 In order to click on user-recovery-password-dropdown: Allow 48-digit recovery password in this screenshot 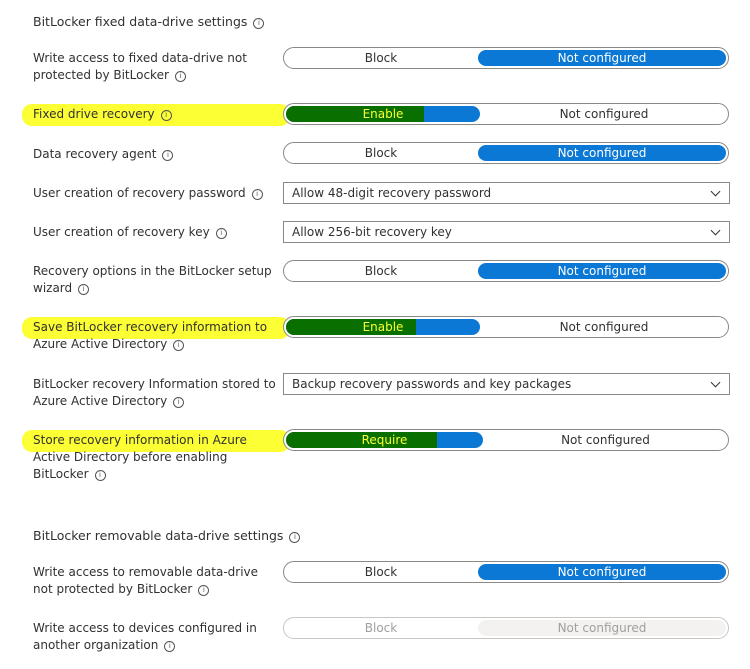, I will do `click(506, 193)`.